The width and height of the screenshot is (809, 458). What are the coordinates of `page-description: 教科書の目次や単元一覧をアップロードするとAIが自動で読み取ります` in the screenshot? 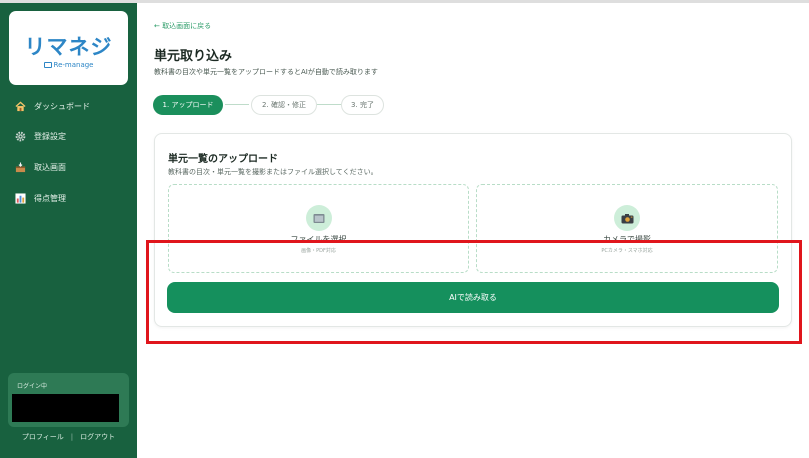 It's located at (266, 72).